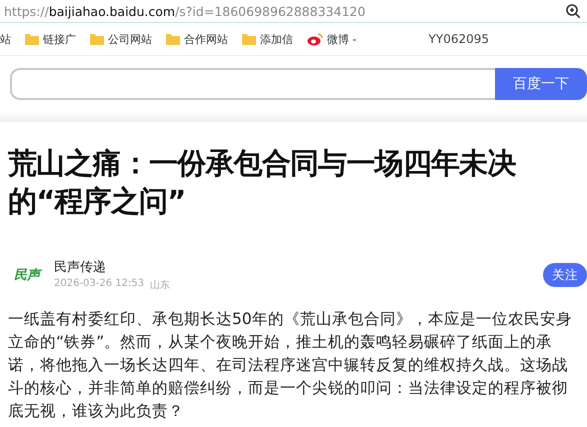 This screenshot has height=427, width=587. I want to click on follow-button: 关注, so click(565, 275).